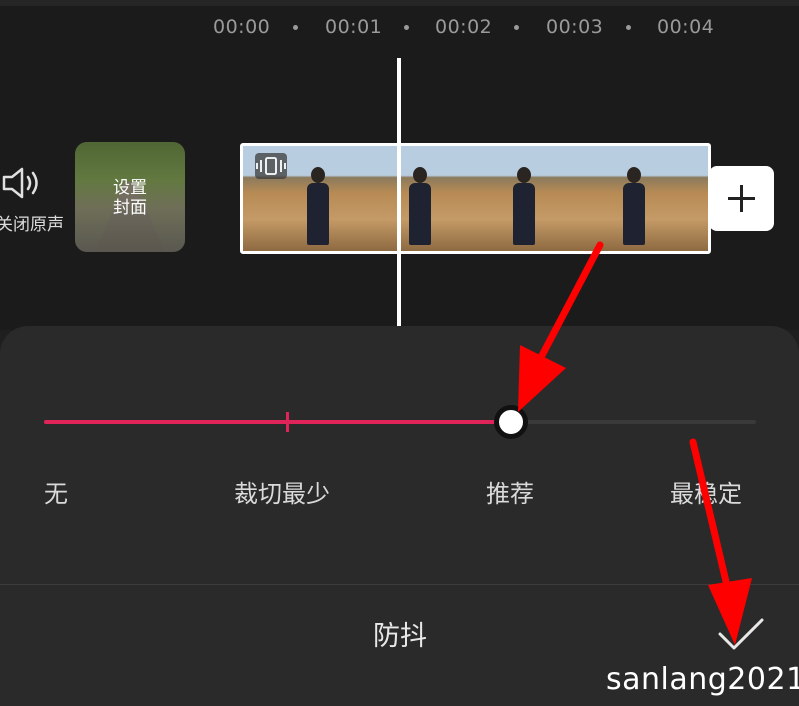  What do you see at coordinates (706, 491) in the screenshot?
I see `level-option-most-stable: 最稳定` at bounding box center [706, 491].